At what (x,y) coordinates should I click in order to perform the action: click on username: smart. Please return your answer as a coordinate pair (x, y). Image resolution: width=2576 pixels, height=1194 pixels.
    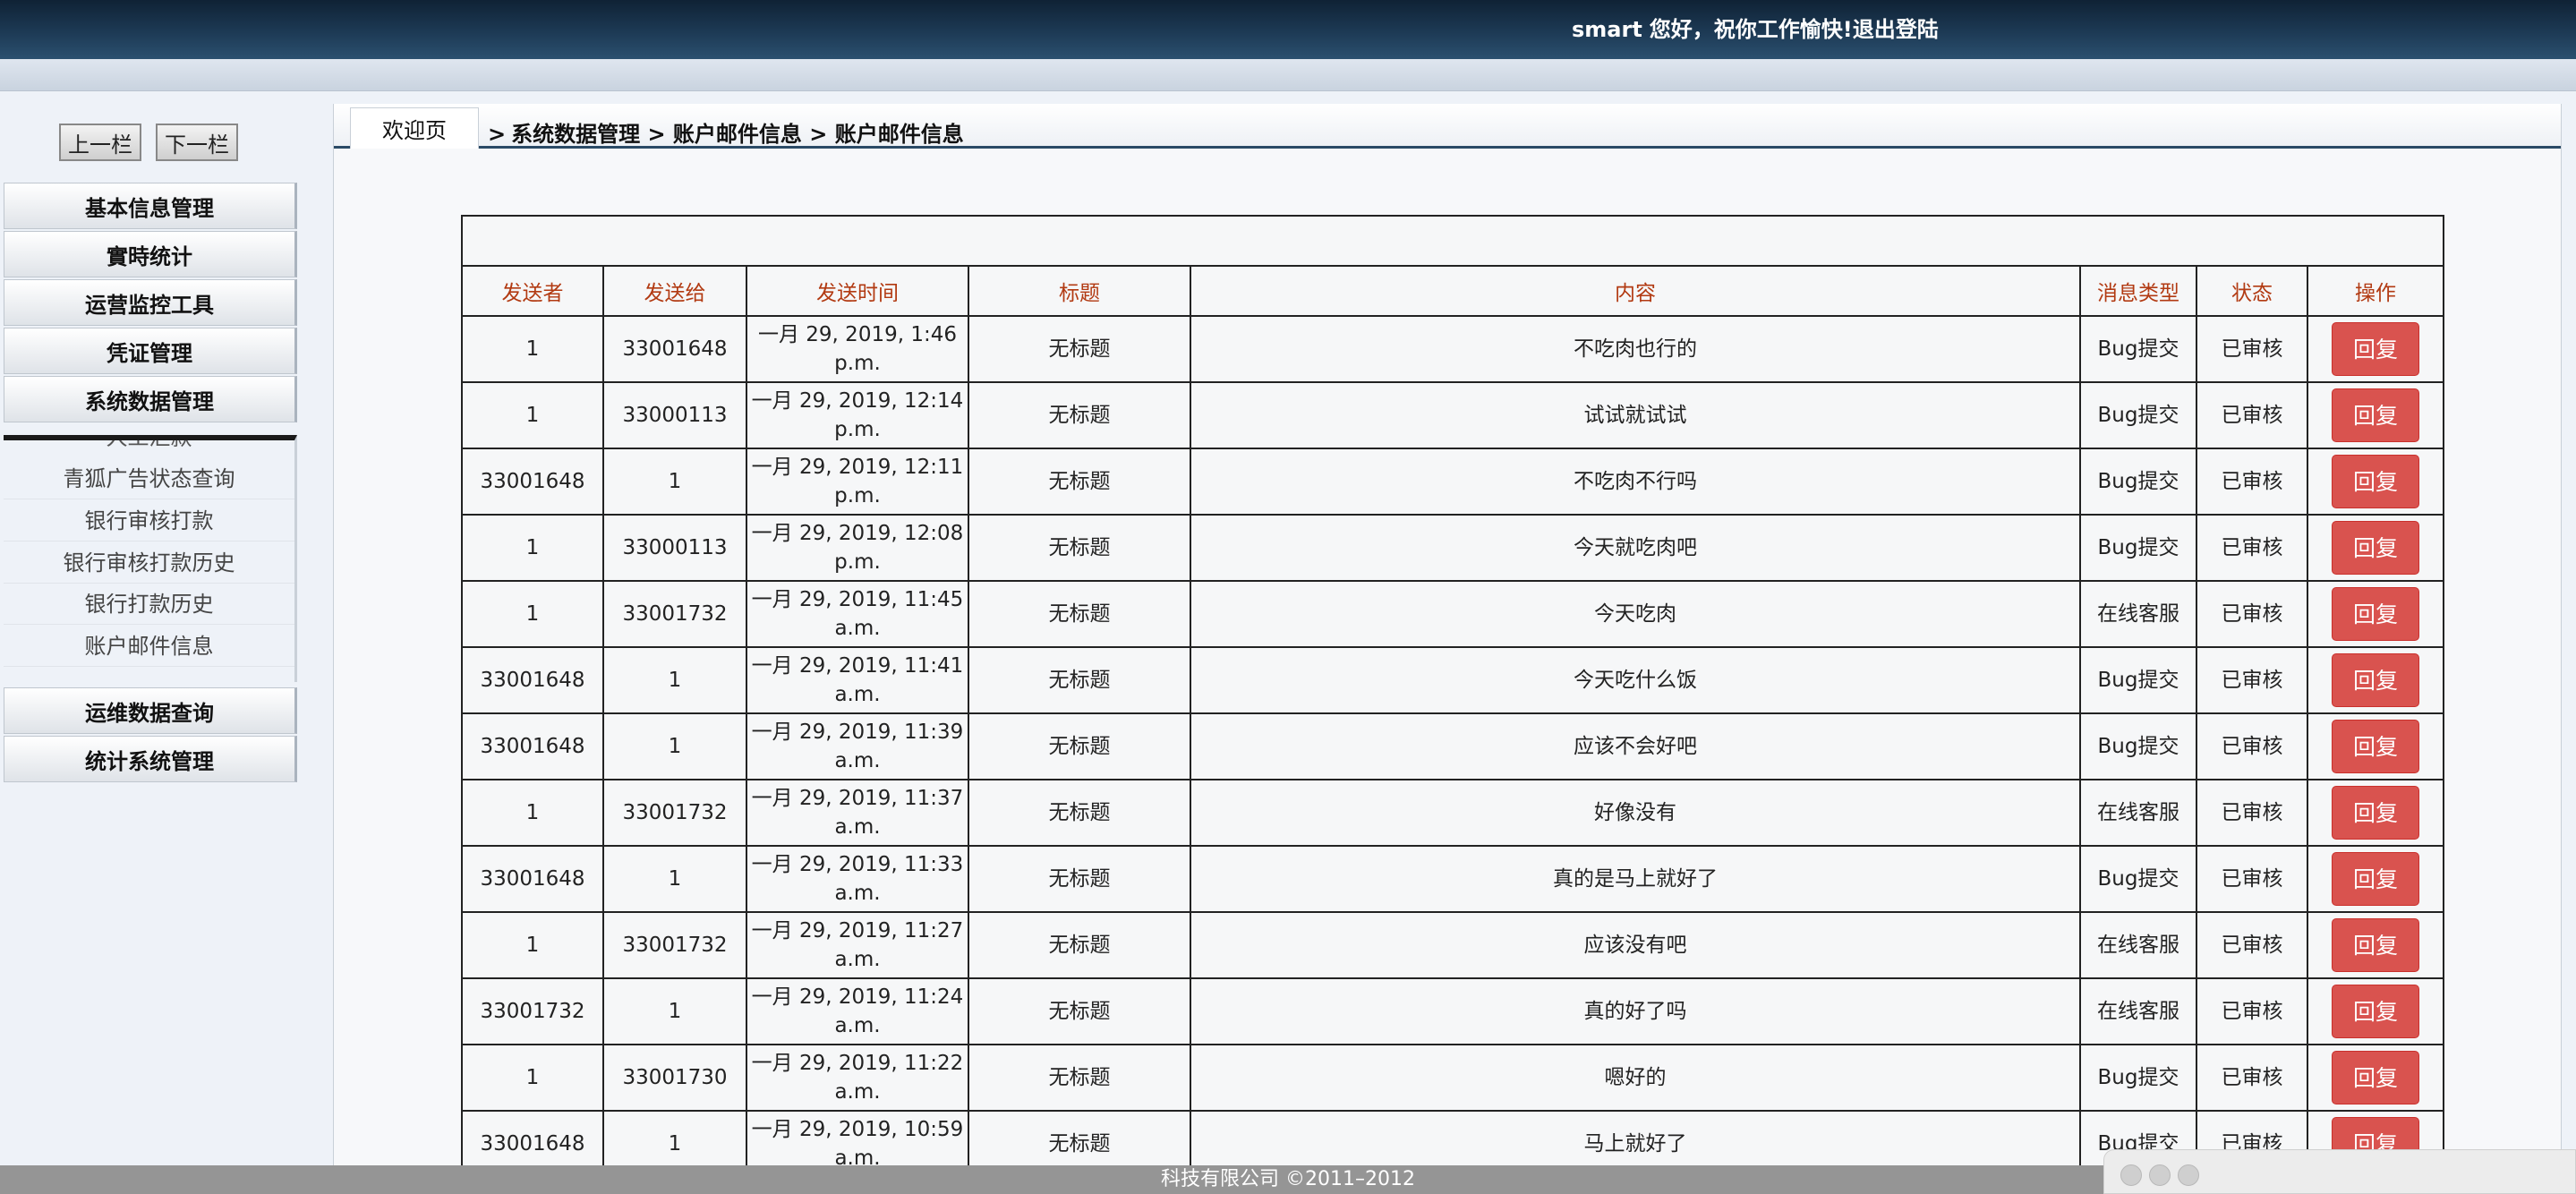
    Looking at the image, I should click on (1607, 29).